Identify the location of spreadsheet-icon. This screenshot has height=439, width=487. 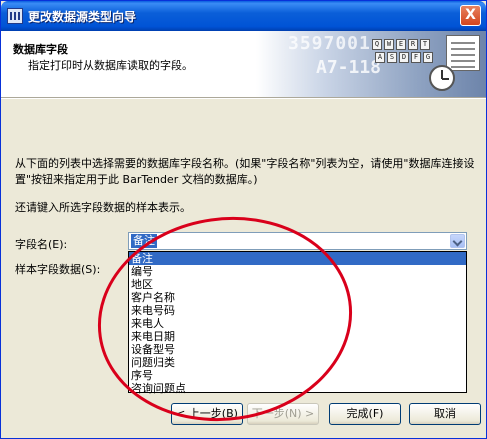
(463, 53).